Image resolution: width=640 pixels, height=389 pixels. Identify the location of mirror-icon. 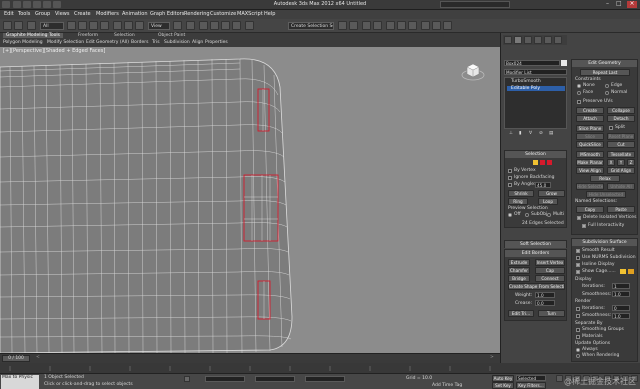
(342, 25).